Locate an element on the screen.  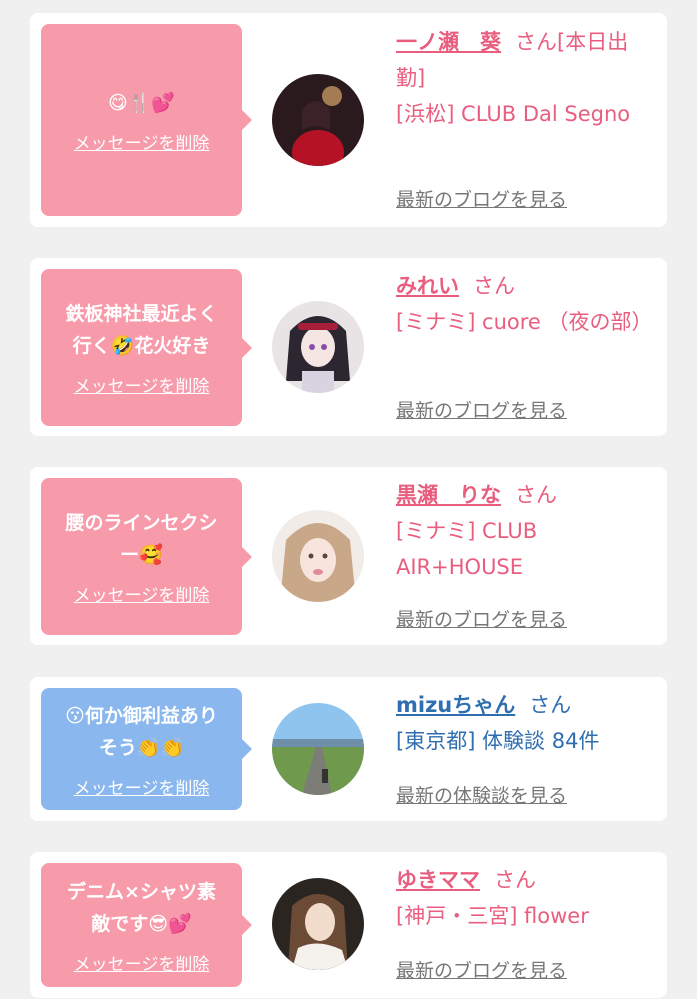
shop-label: [ミナミ] CLUB AIR+HOUSE is located at coordinates (467, 549).